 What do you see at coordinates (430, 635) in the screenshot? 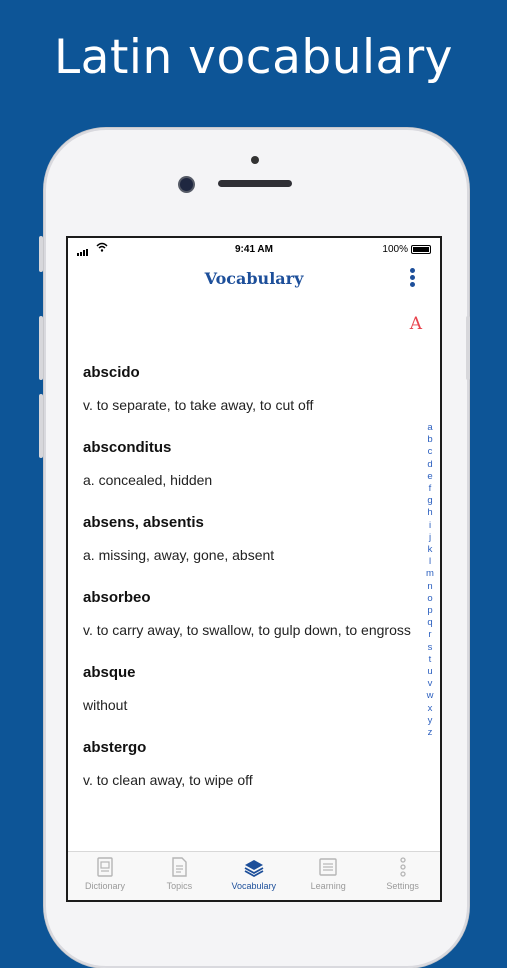
I see `index-letter: r` at bounding box center [430, 635].